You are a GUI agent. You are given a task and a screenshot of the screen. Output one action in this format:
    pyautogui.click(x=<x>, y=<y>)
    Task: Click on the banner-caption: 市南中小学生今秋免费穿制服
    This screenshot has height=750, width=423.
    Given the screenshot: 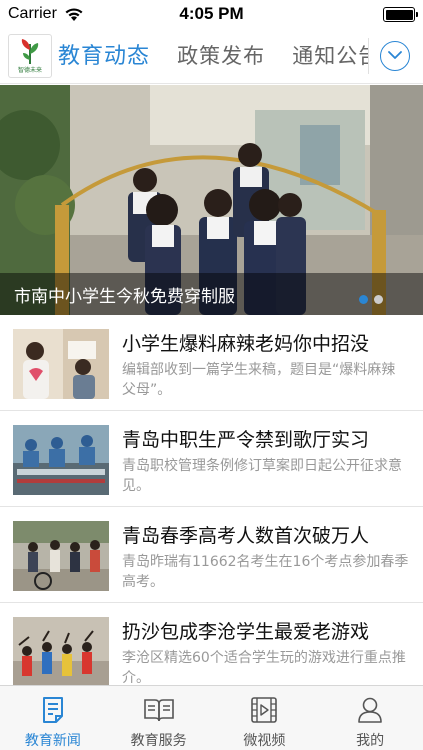 What is the action you would take?
    pyautogui.click(x=124, y=297)
    